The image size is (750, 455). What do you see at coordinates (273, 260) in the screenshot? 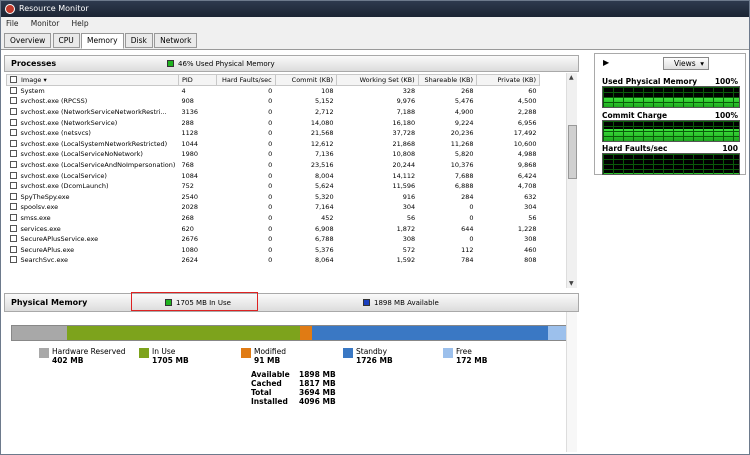
I see `process-row: SearchSvc.exe 2624 0 8,064 1,592 784 808` at bounding box center [273, 260].